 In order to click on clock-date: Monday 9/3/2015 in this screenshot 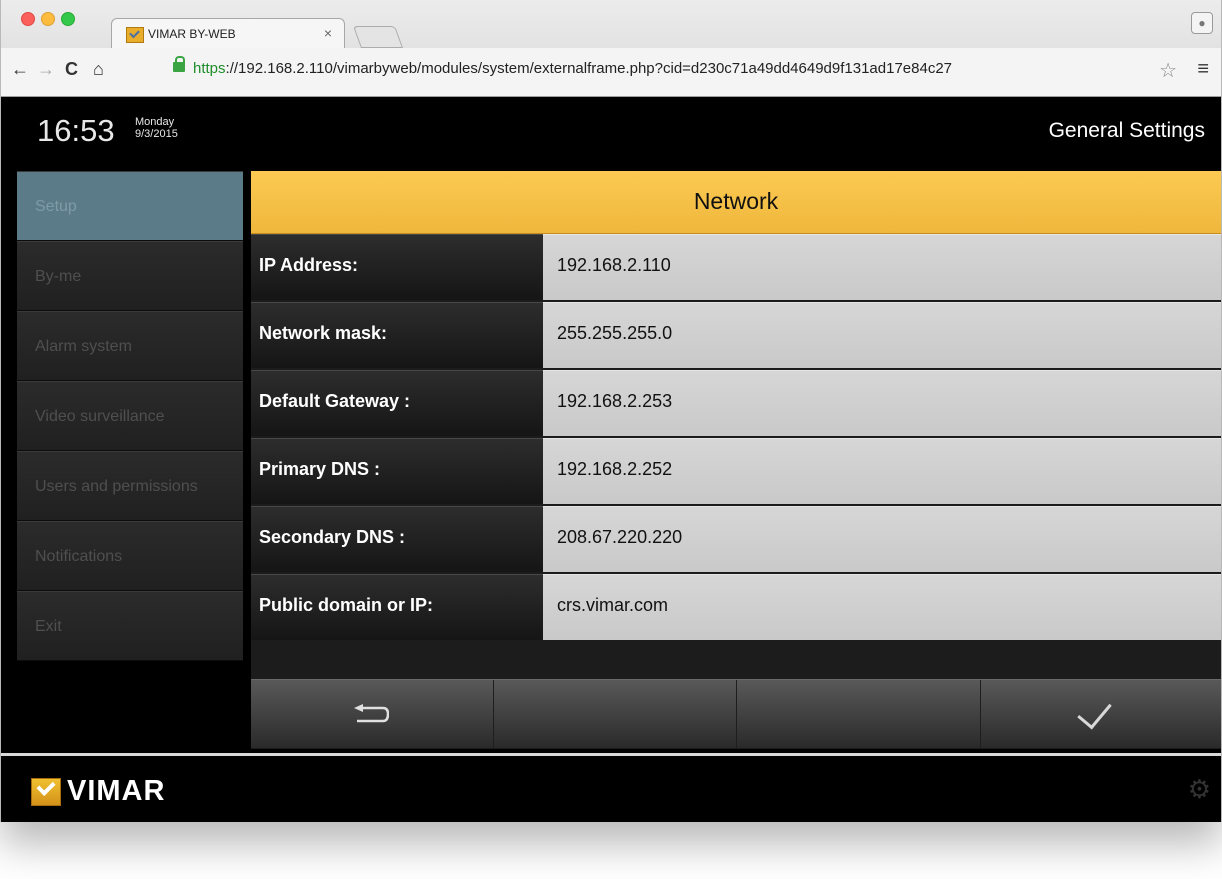, I will do `click(156, 128)`.